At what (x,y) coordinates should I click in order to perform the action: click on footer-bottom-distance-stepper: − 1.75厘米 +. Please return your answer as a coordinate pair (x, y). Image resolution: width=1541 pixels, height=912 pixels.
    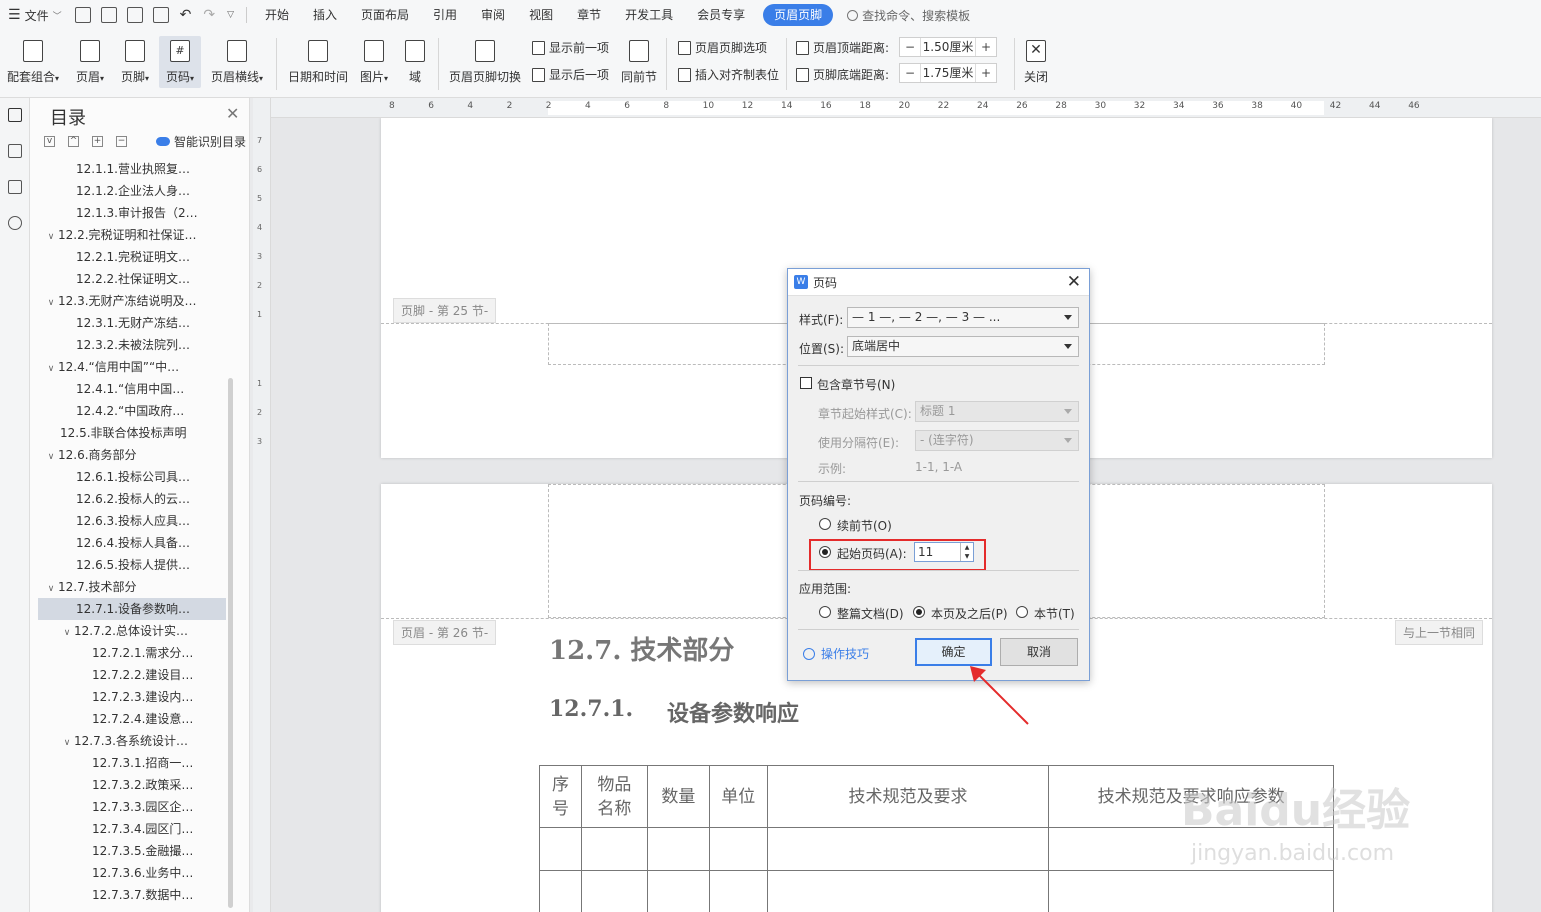
    Looking at the image, I should click on (948, 73).